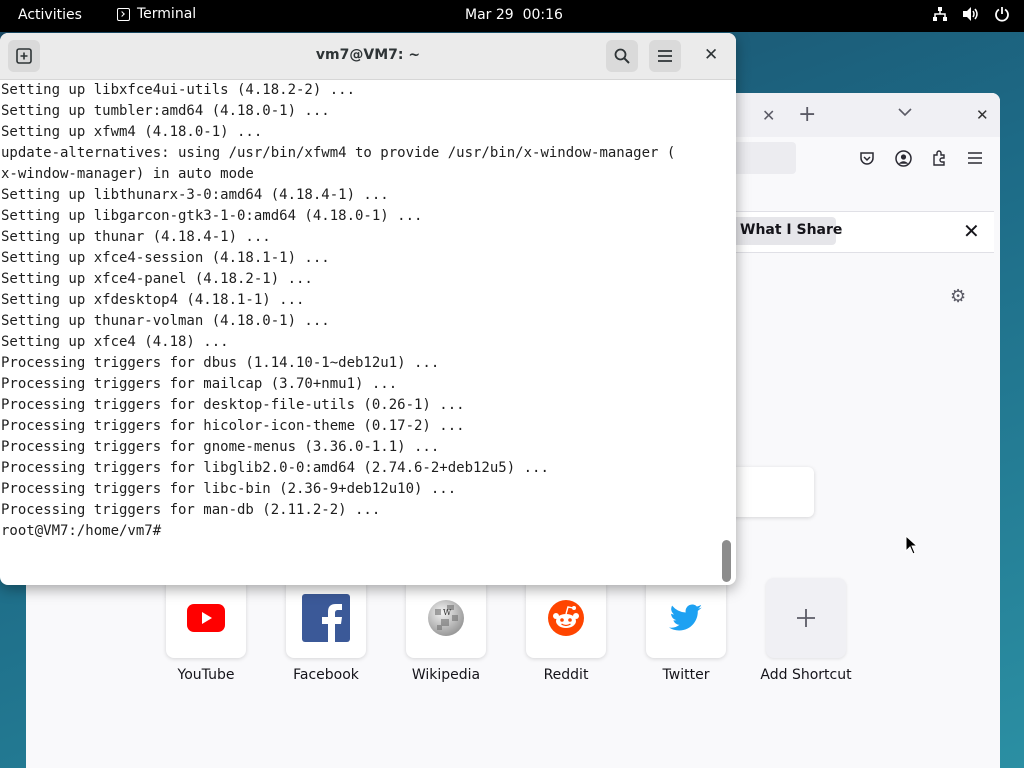  I want to click on shortcut-reddit: Reddit, so click(566, 630).